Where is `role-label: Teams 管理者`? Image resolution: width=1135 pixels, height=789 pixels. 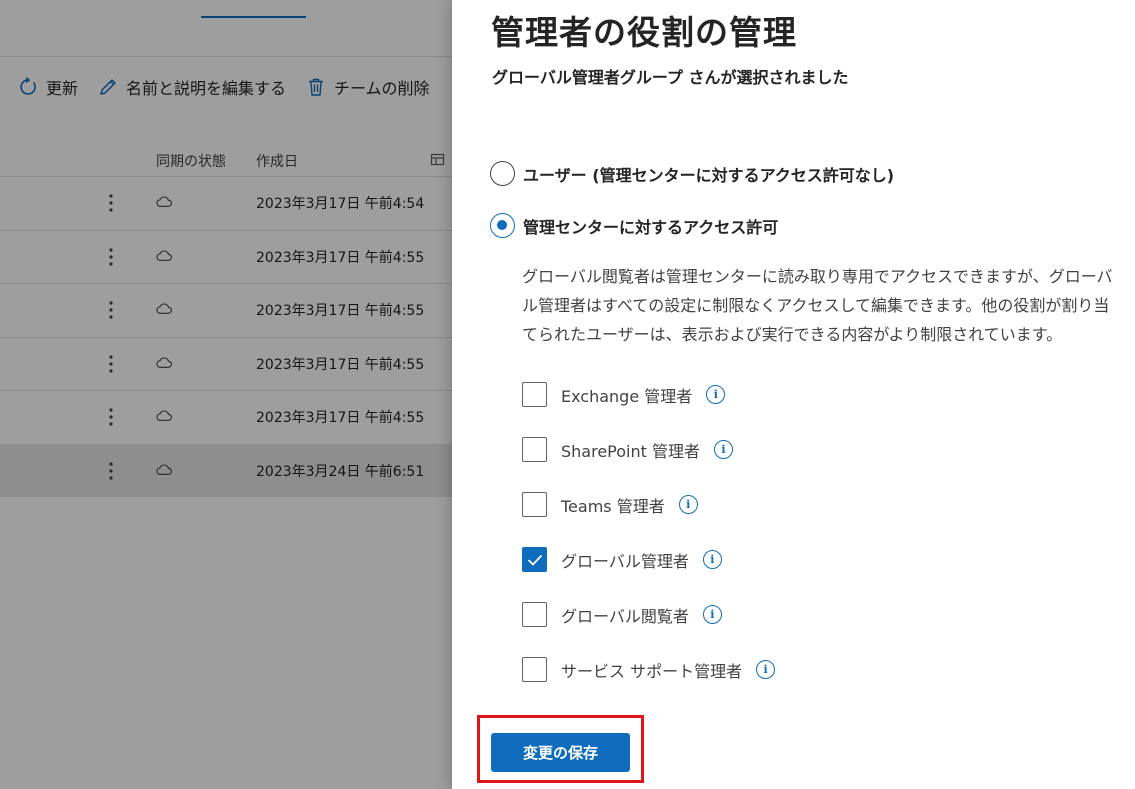 role-label: Teams 管理者 is located at coordinates (613, 506).